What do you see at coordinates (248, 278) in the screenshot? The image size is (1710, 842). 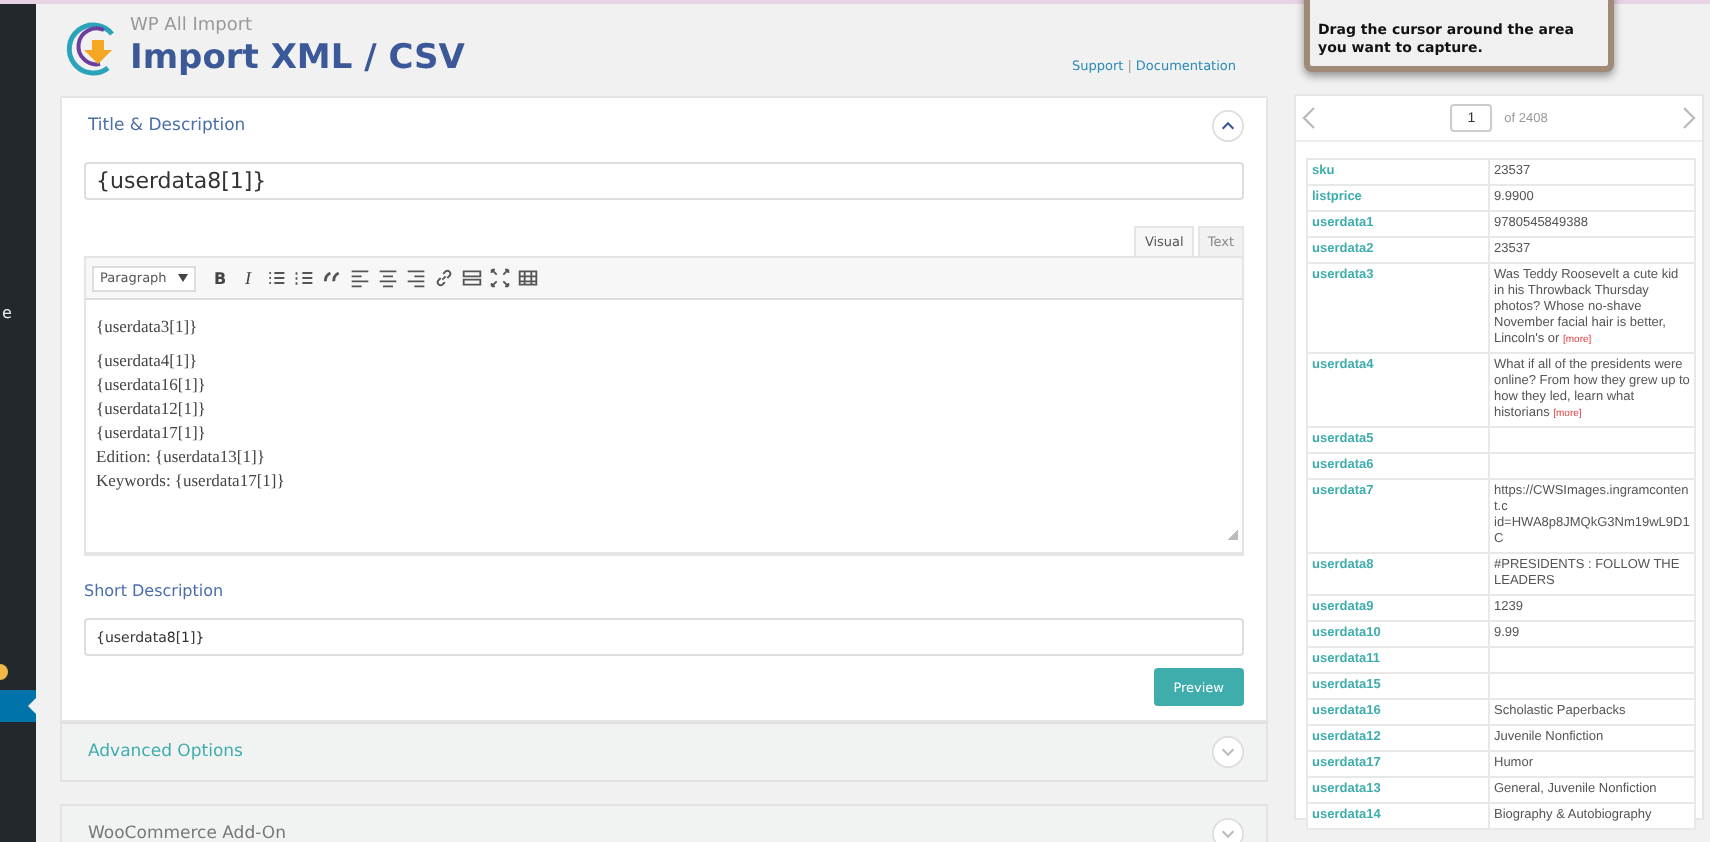 I see `italic-button: I` at bounding box center [248, 278].